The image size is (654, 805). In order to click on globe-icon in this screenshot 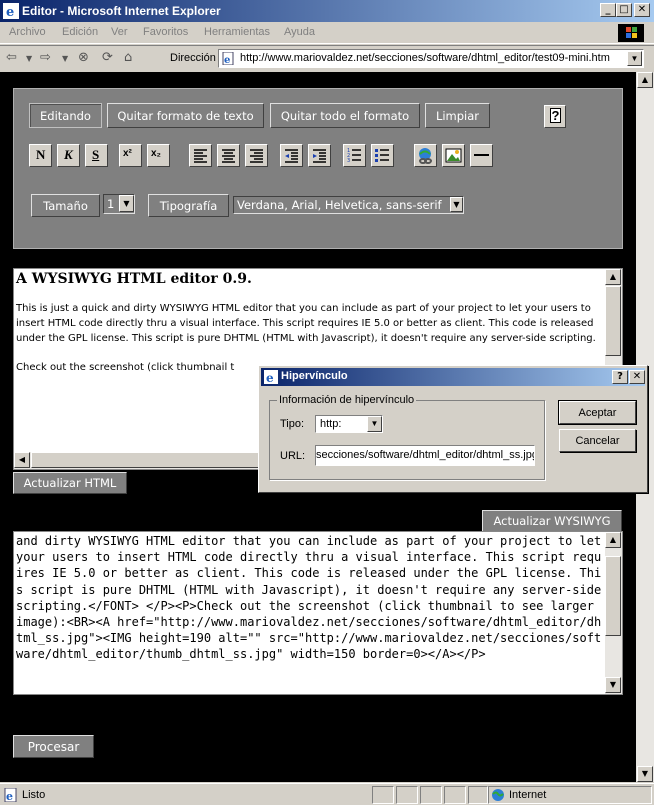, I will do `click(498, 795)`.